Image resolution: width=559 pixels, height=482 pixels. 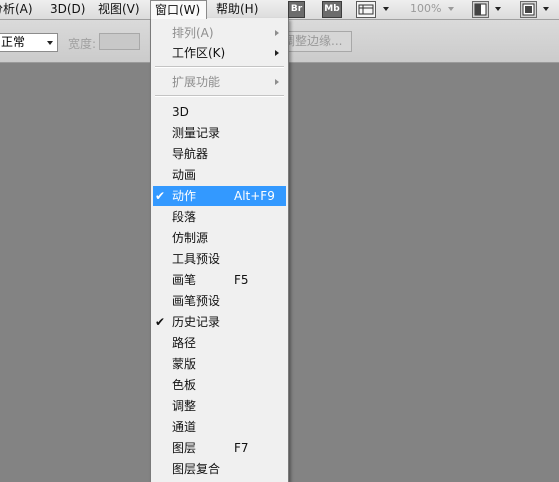 What do you see at coordinates (219, 154) in the screenshot?
I see `menu-item-panel: 导航器` at bounding box center [219, 154].